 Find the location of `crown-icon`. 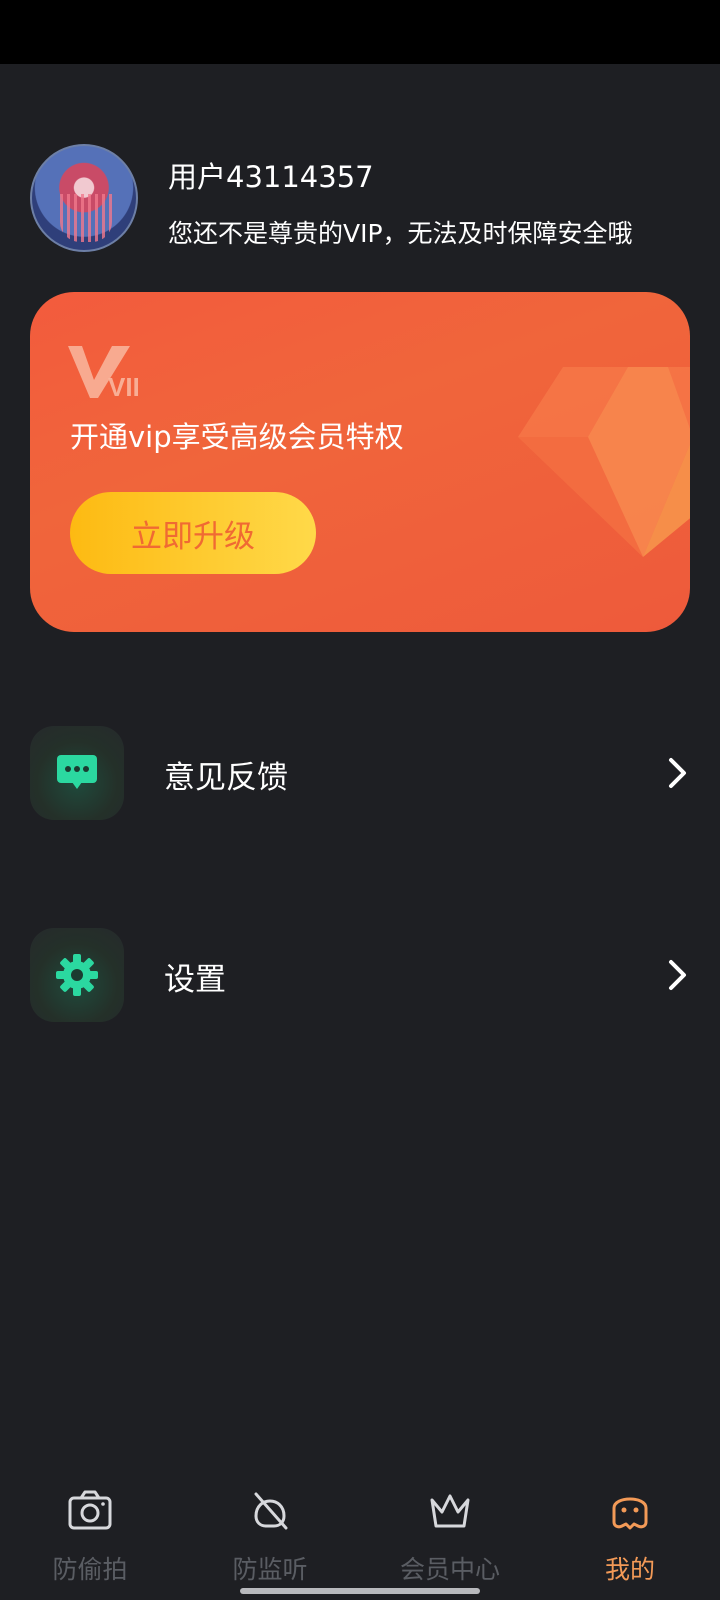

crown-icon is located at coordinates (450, 1511).